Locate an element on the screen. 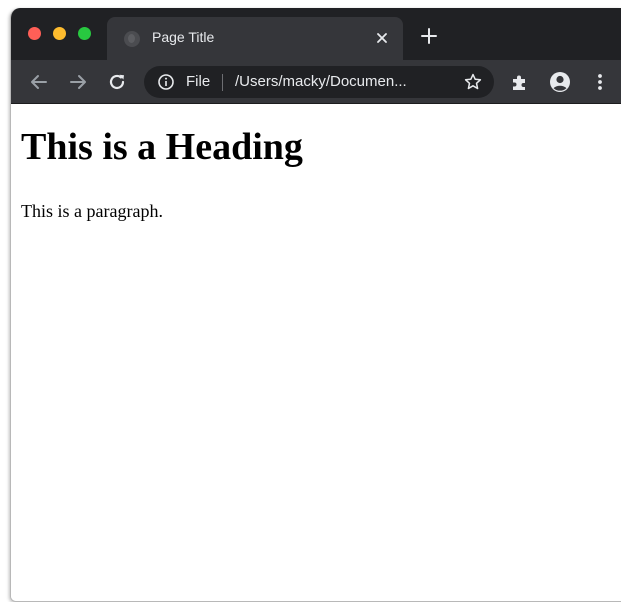 This screenshot has height=602, width=621. puzzle-icon is located at coordinates (520, 82).